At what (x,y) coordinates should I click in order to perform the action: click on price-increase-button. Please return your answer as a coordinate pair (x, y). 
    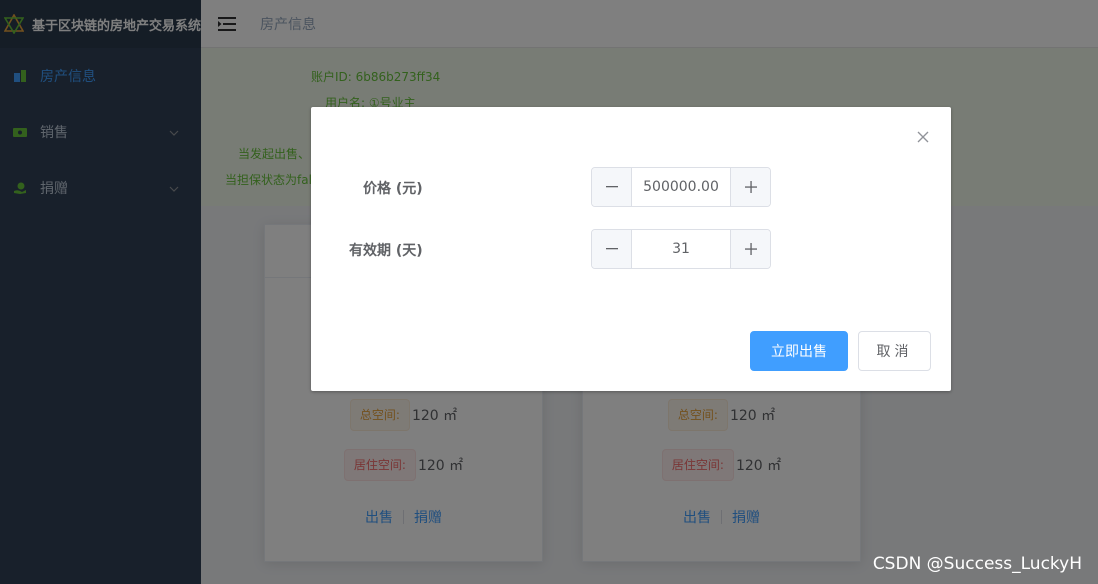
    Looking at the image, I should click on (750, 187).